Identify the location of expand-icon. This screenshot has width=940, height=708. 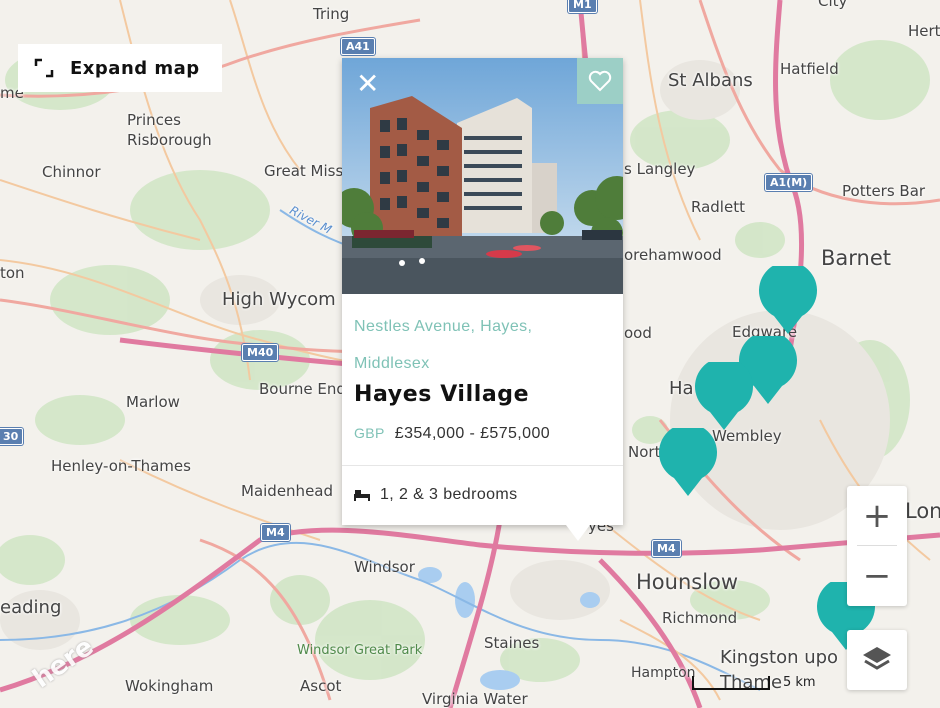
(44, 68).